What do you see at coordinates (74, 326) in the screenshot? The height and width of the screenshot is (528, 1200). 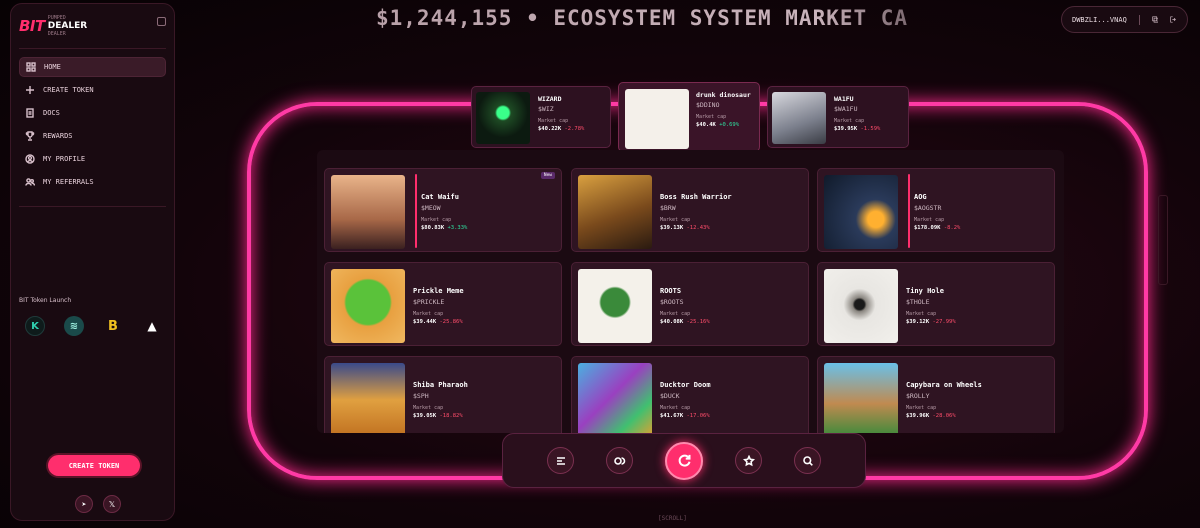 I see `wave-logo-icon: ≋` at bounding box center [74, 326].